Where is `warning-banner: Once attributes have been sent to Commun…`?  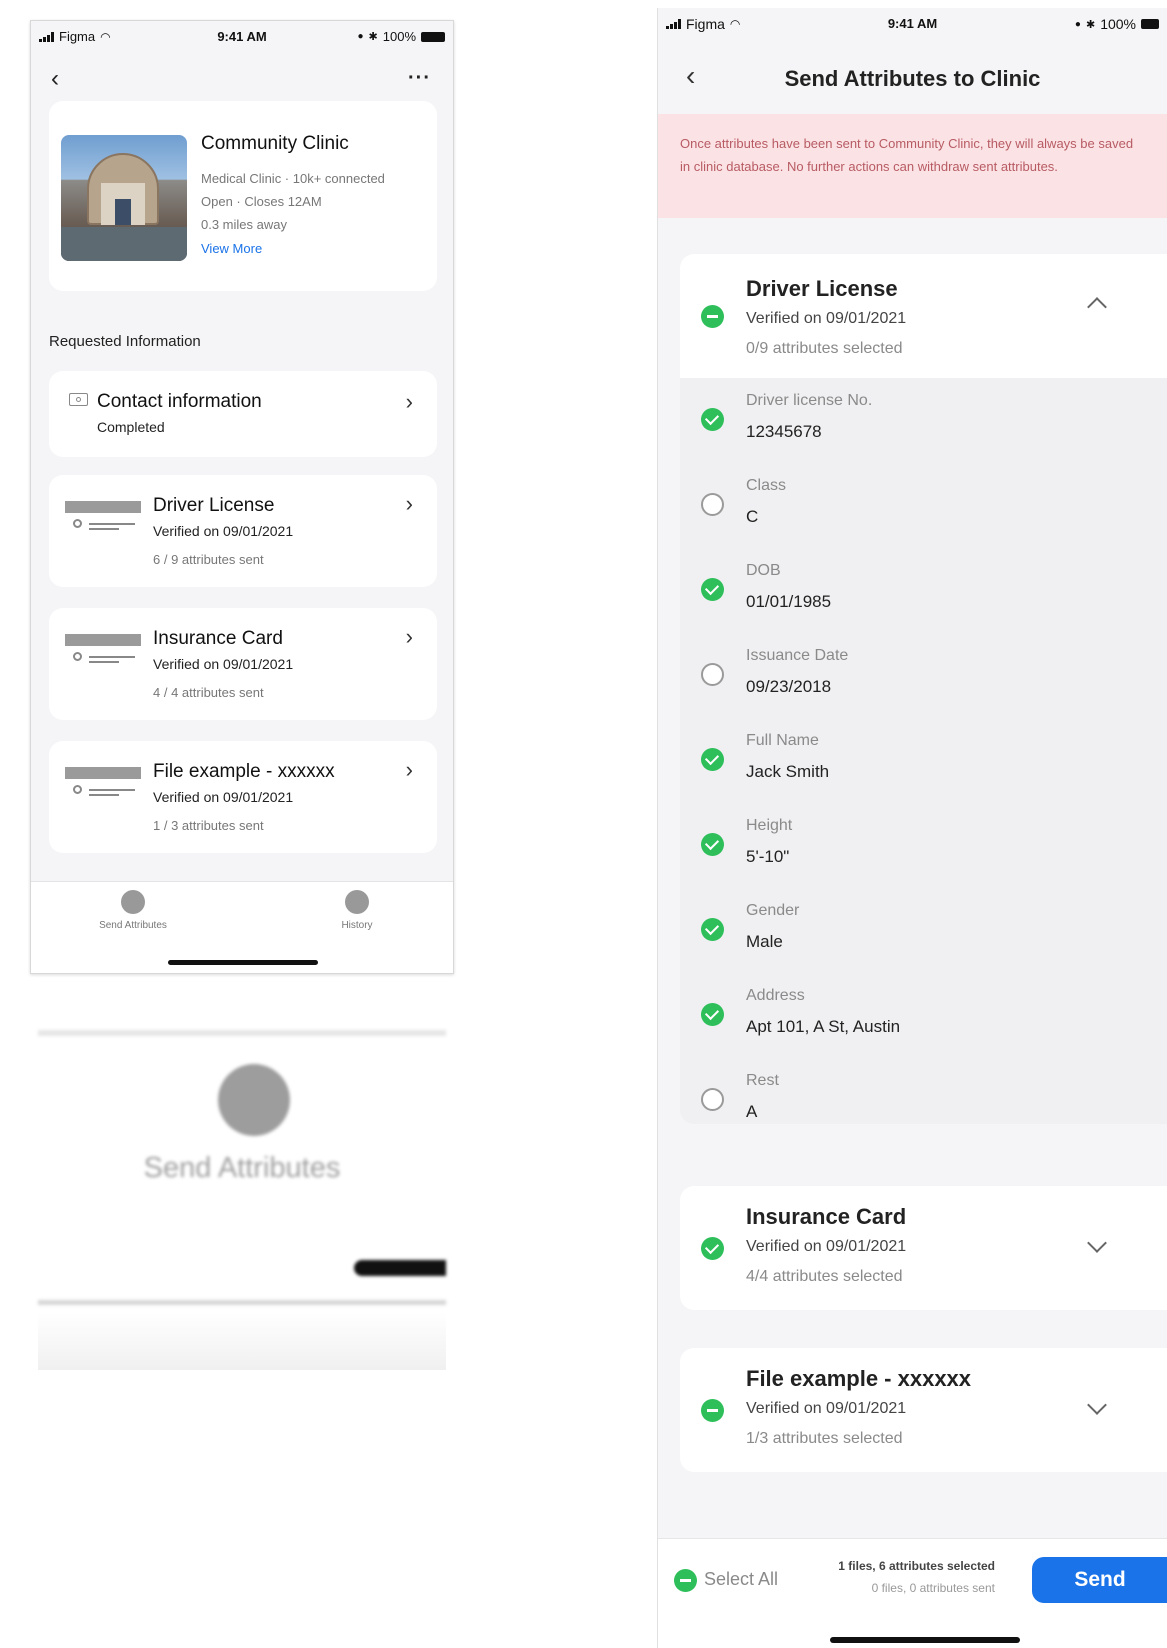 warning-banner: Once attributes have been sent to Commun… is located at coordinates (912, 166).